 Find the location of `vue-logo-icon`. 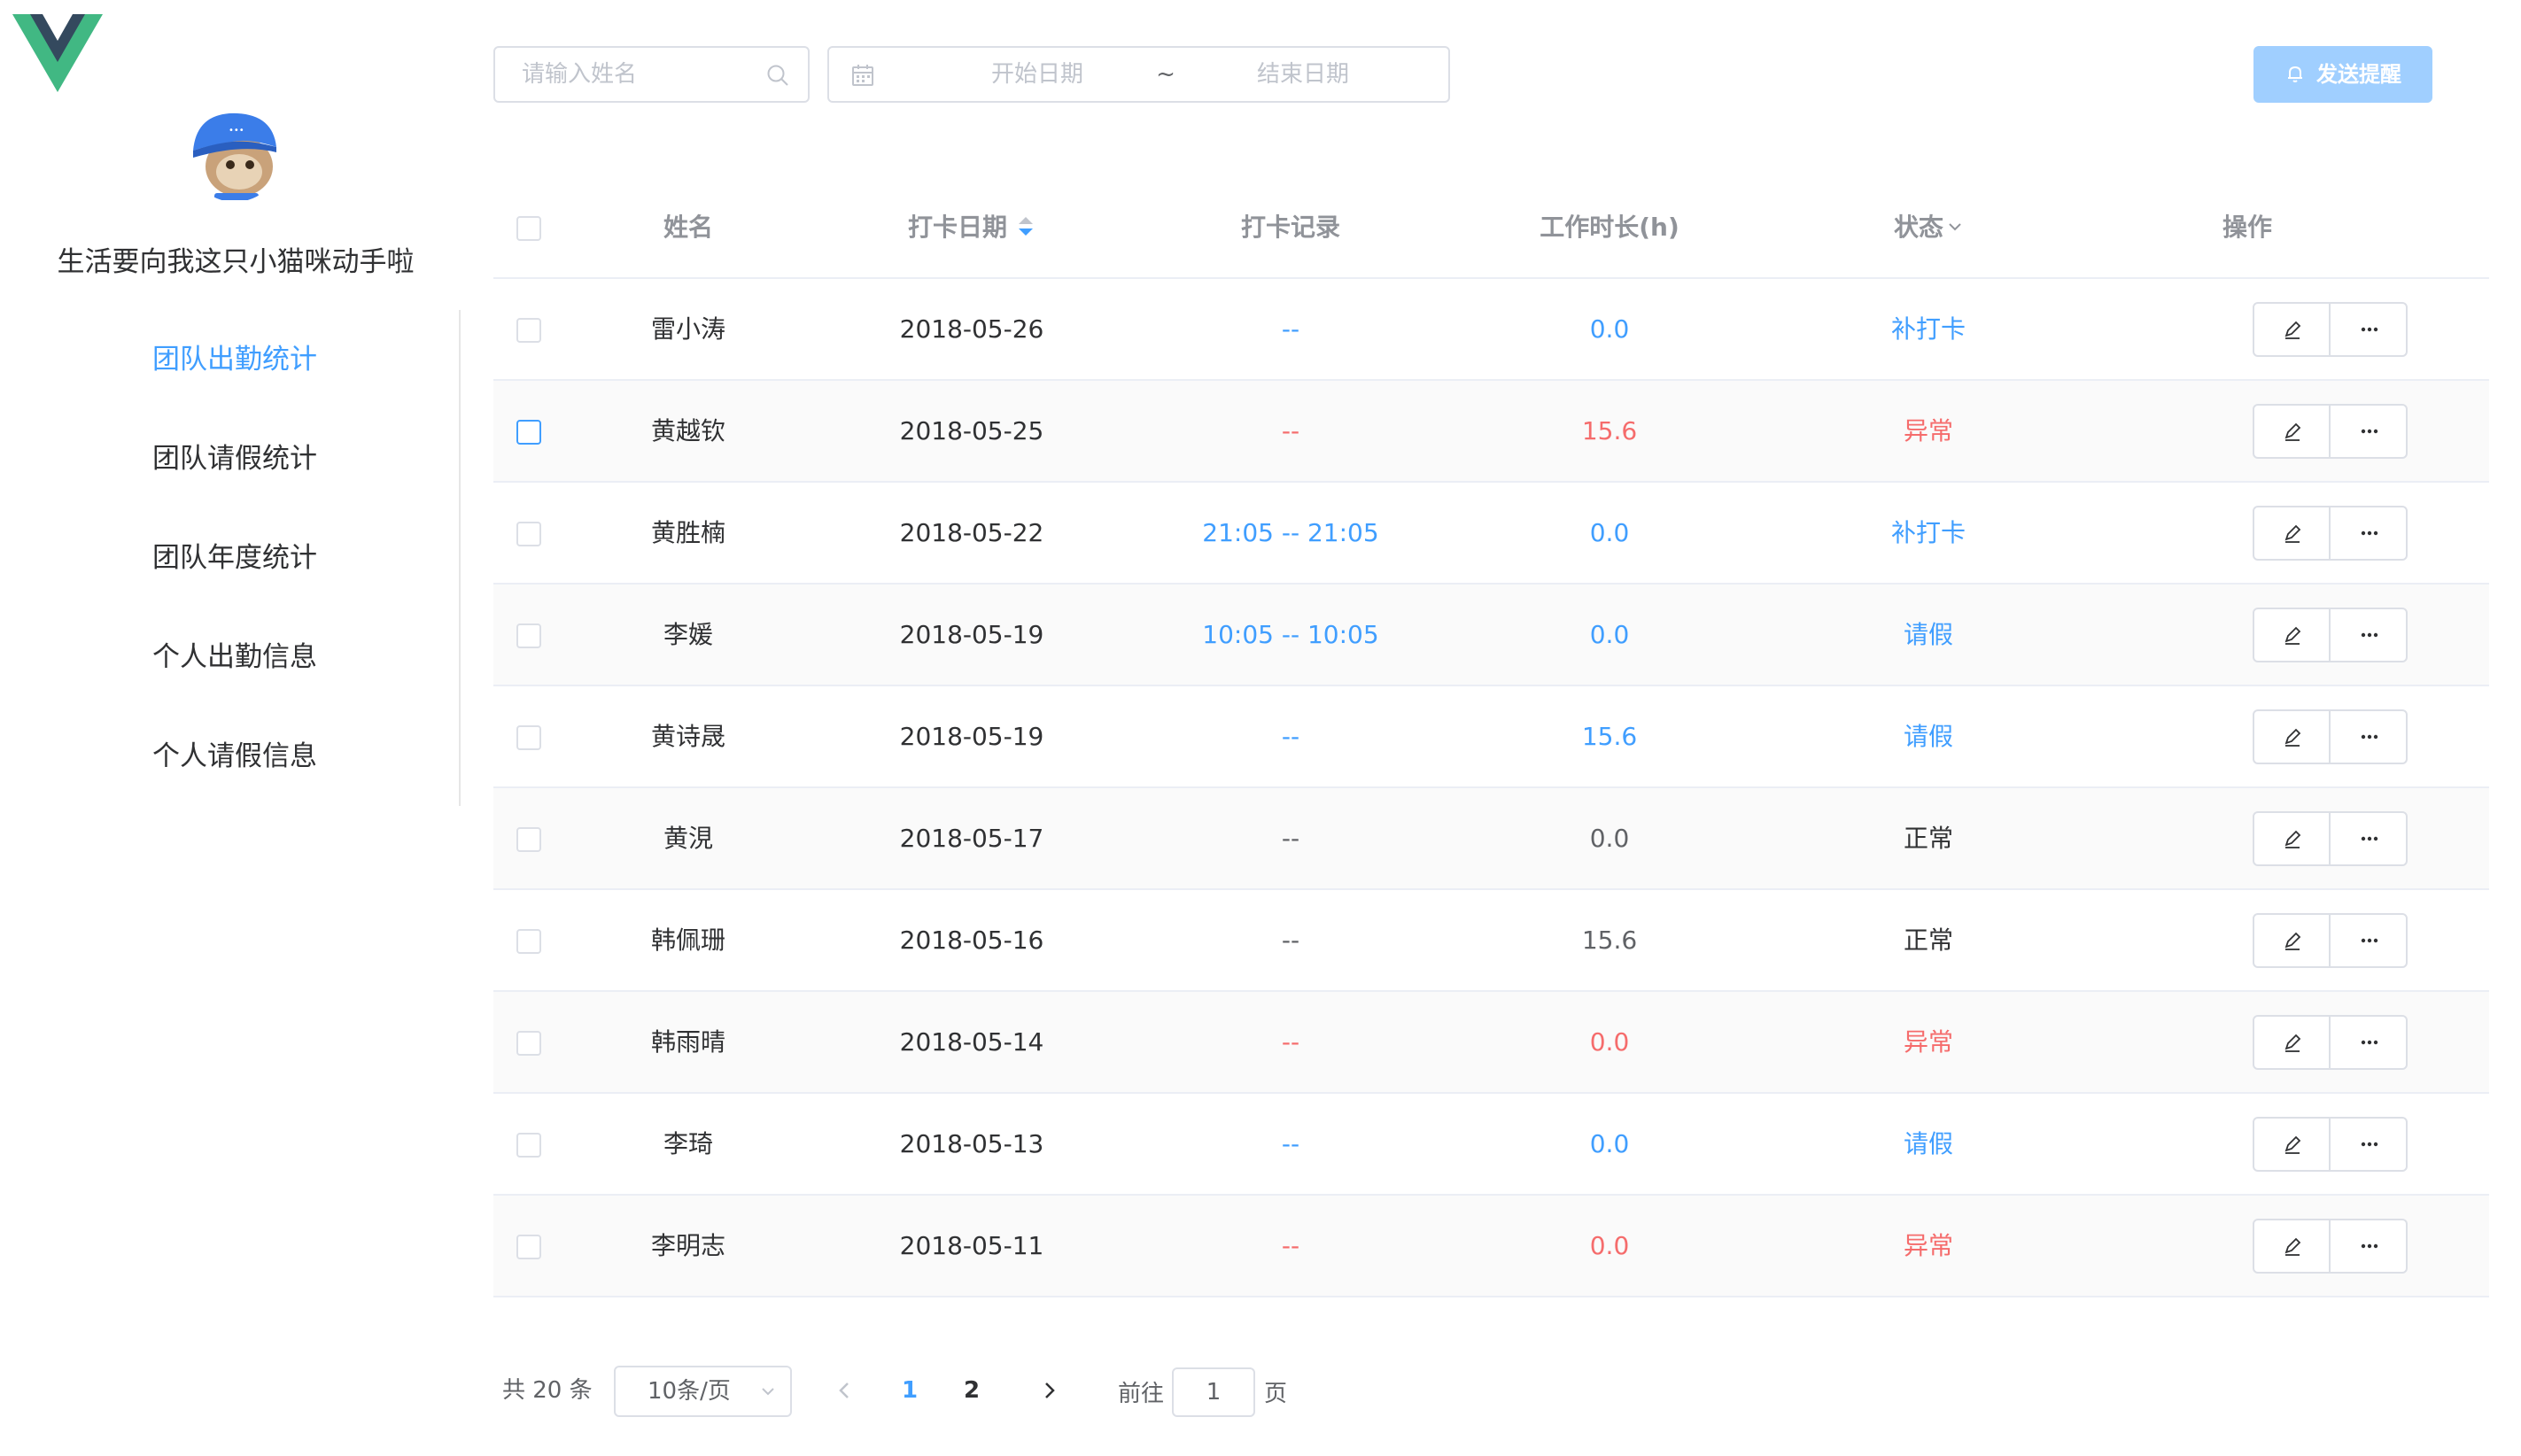

vue-logo-icon is located at coordinates (58, 54).